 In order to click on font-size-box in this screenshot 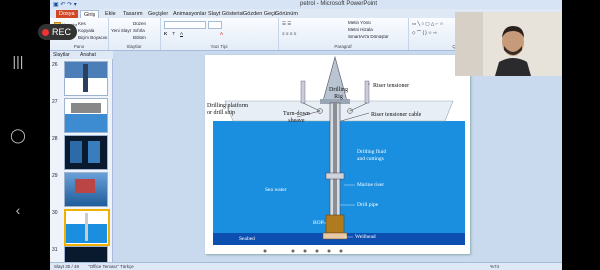, I will do `click(215, 25)`.